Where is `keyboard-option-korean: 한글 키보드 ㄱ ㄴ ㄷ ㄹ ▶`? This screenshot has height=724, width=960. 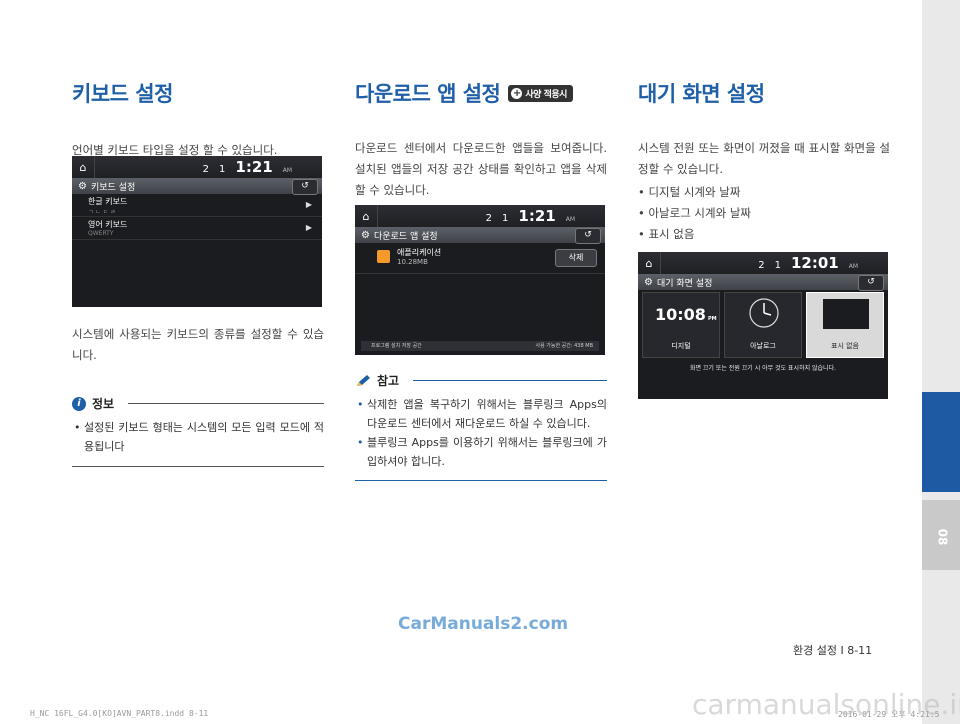 keyboard-option-korean: 한글 키보드 ㄱ ㄴ ㄷ ㄹ ▶ is located at coordinates (197, 205).